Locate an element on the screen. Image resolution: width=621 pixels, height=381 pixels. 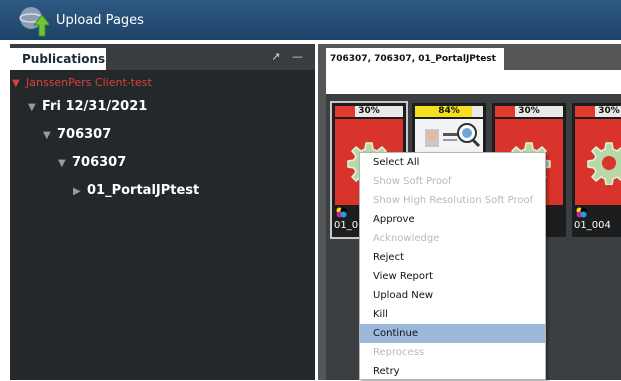
progress-bar: 84% is located at coordinates (449, 111).